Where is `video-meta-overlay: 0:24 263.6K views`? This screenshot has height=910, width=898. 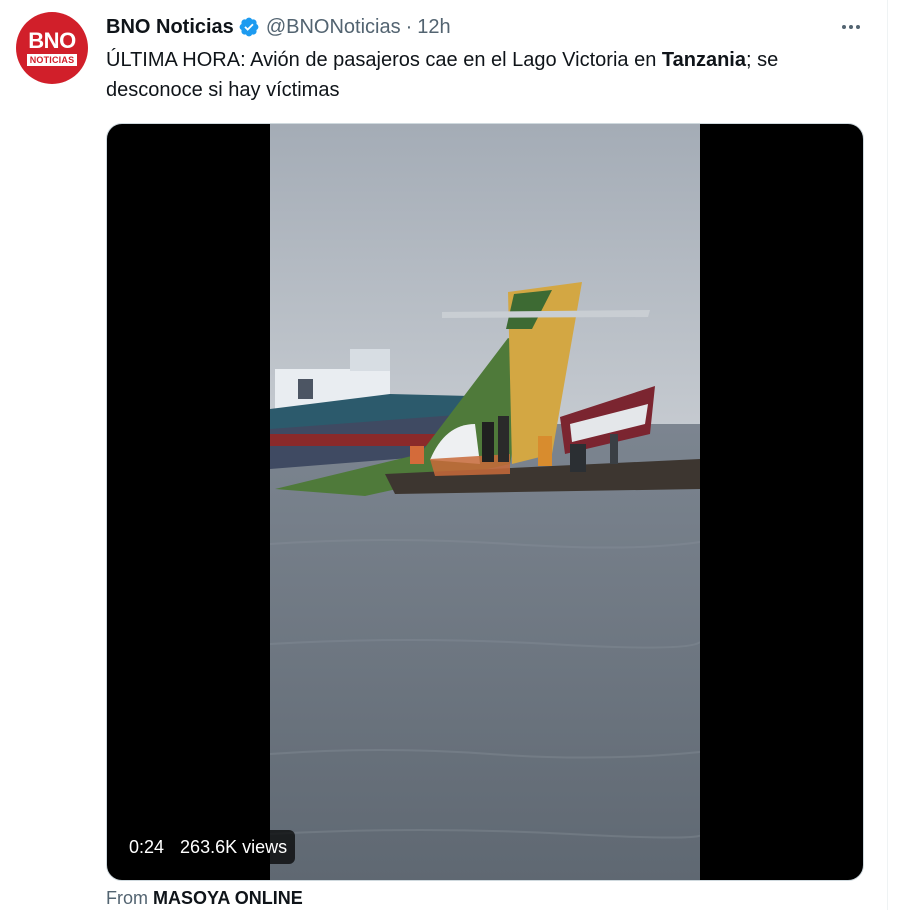
video-meta-overlay: 0:24 263.6K views is located at coordinates (208, 847).